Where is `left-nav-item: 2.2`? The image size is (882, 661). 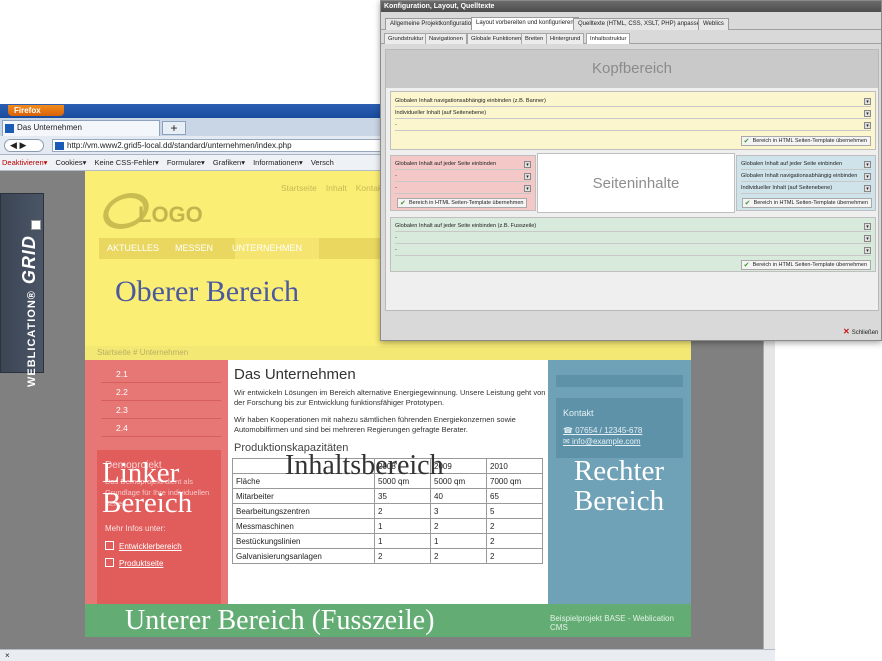
left-nav-item: 2.2 is located at coordinates (161, 392).